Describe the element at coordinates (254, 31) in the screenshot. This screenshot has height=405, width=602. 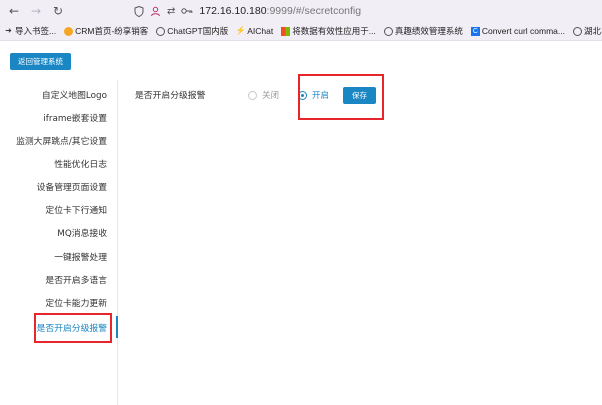
I see `bookmark-aichat: ⚡ AIChat` at that location.